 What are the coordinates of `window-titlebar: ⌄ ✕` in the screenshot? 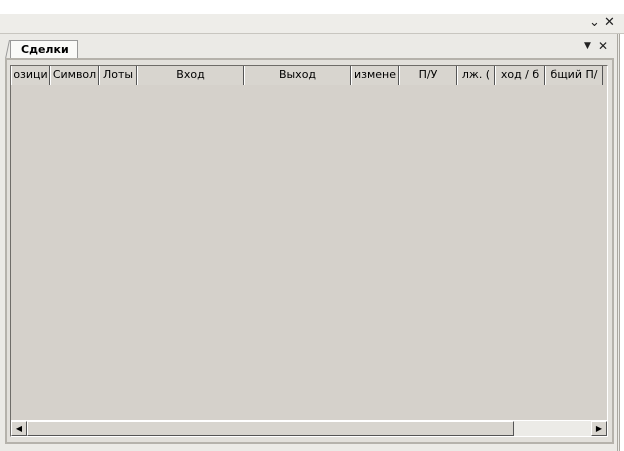 It's located at (312, 24).